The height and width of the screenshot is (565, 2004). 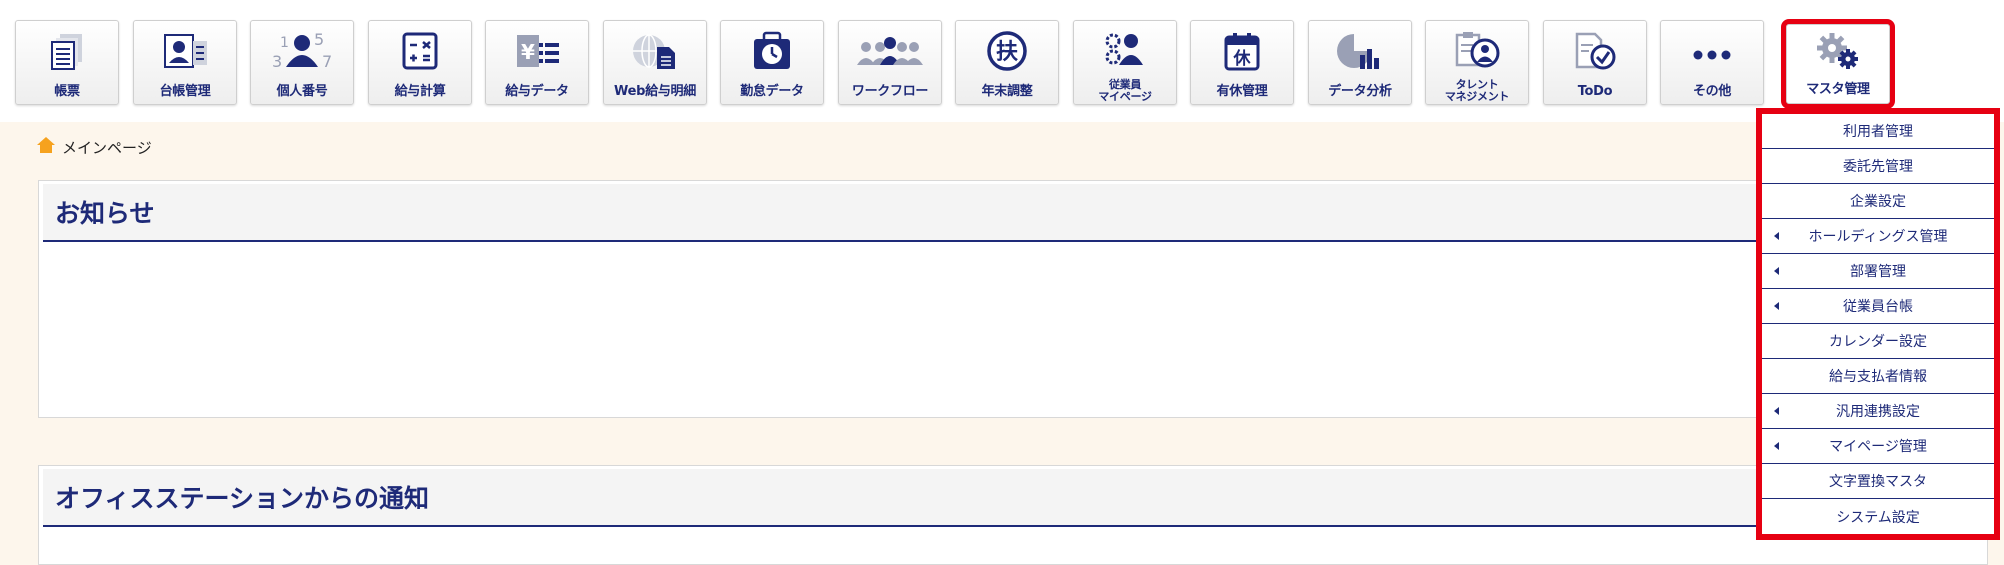 I want to click on employee-gear-icon, so click(x=1125, y=51).